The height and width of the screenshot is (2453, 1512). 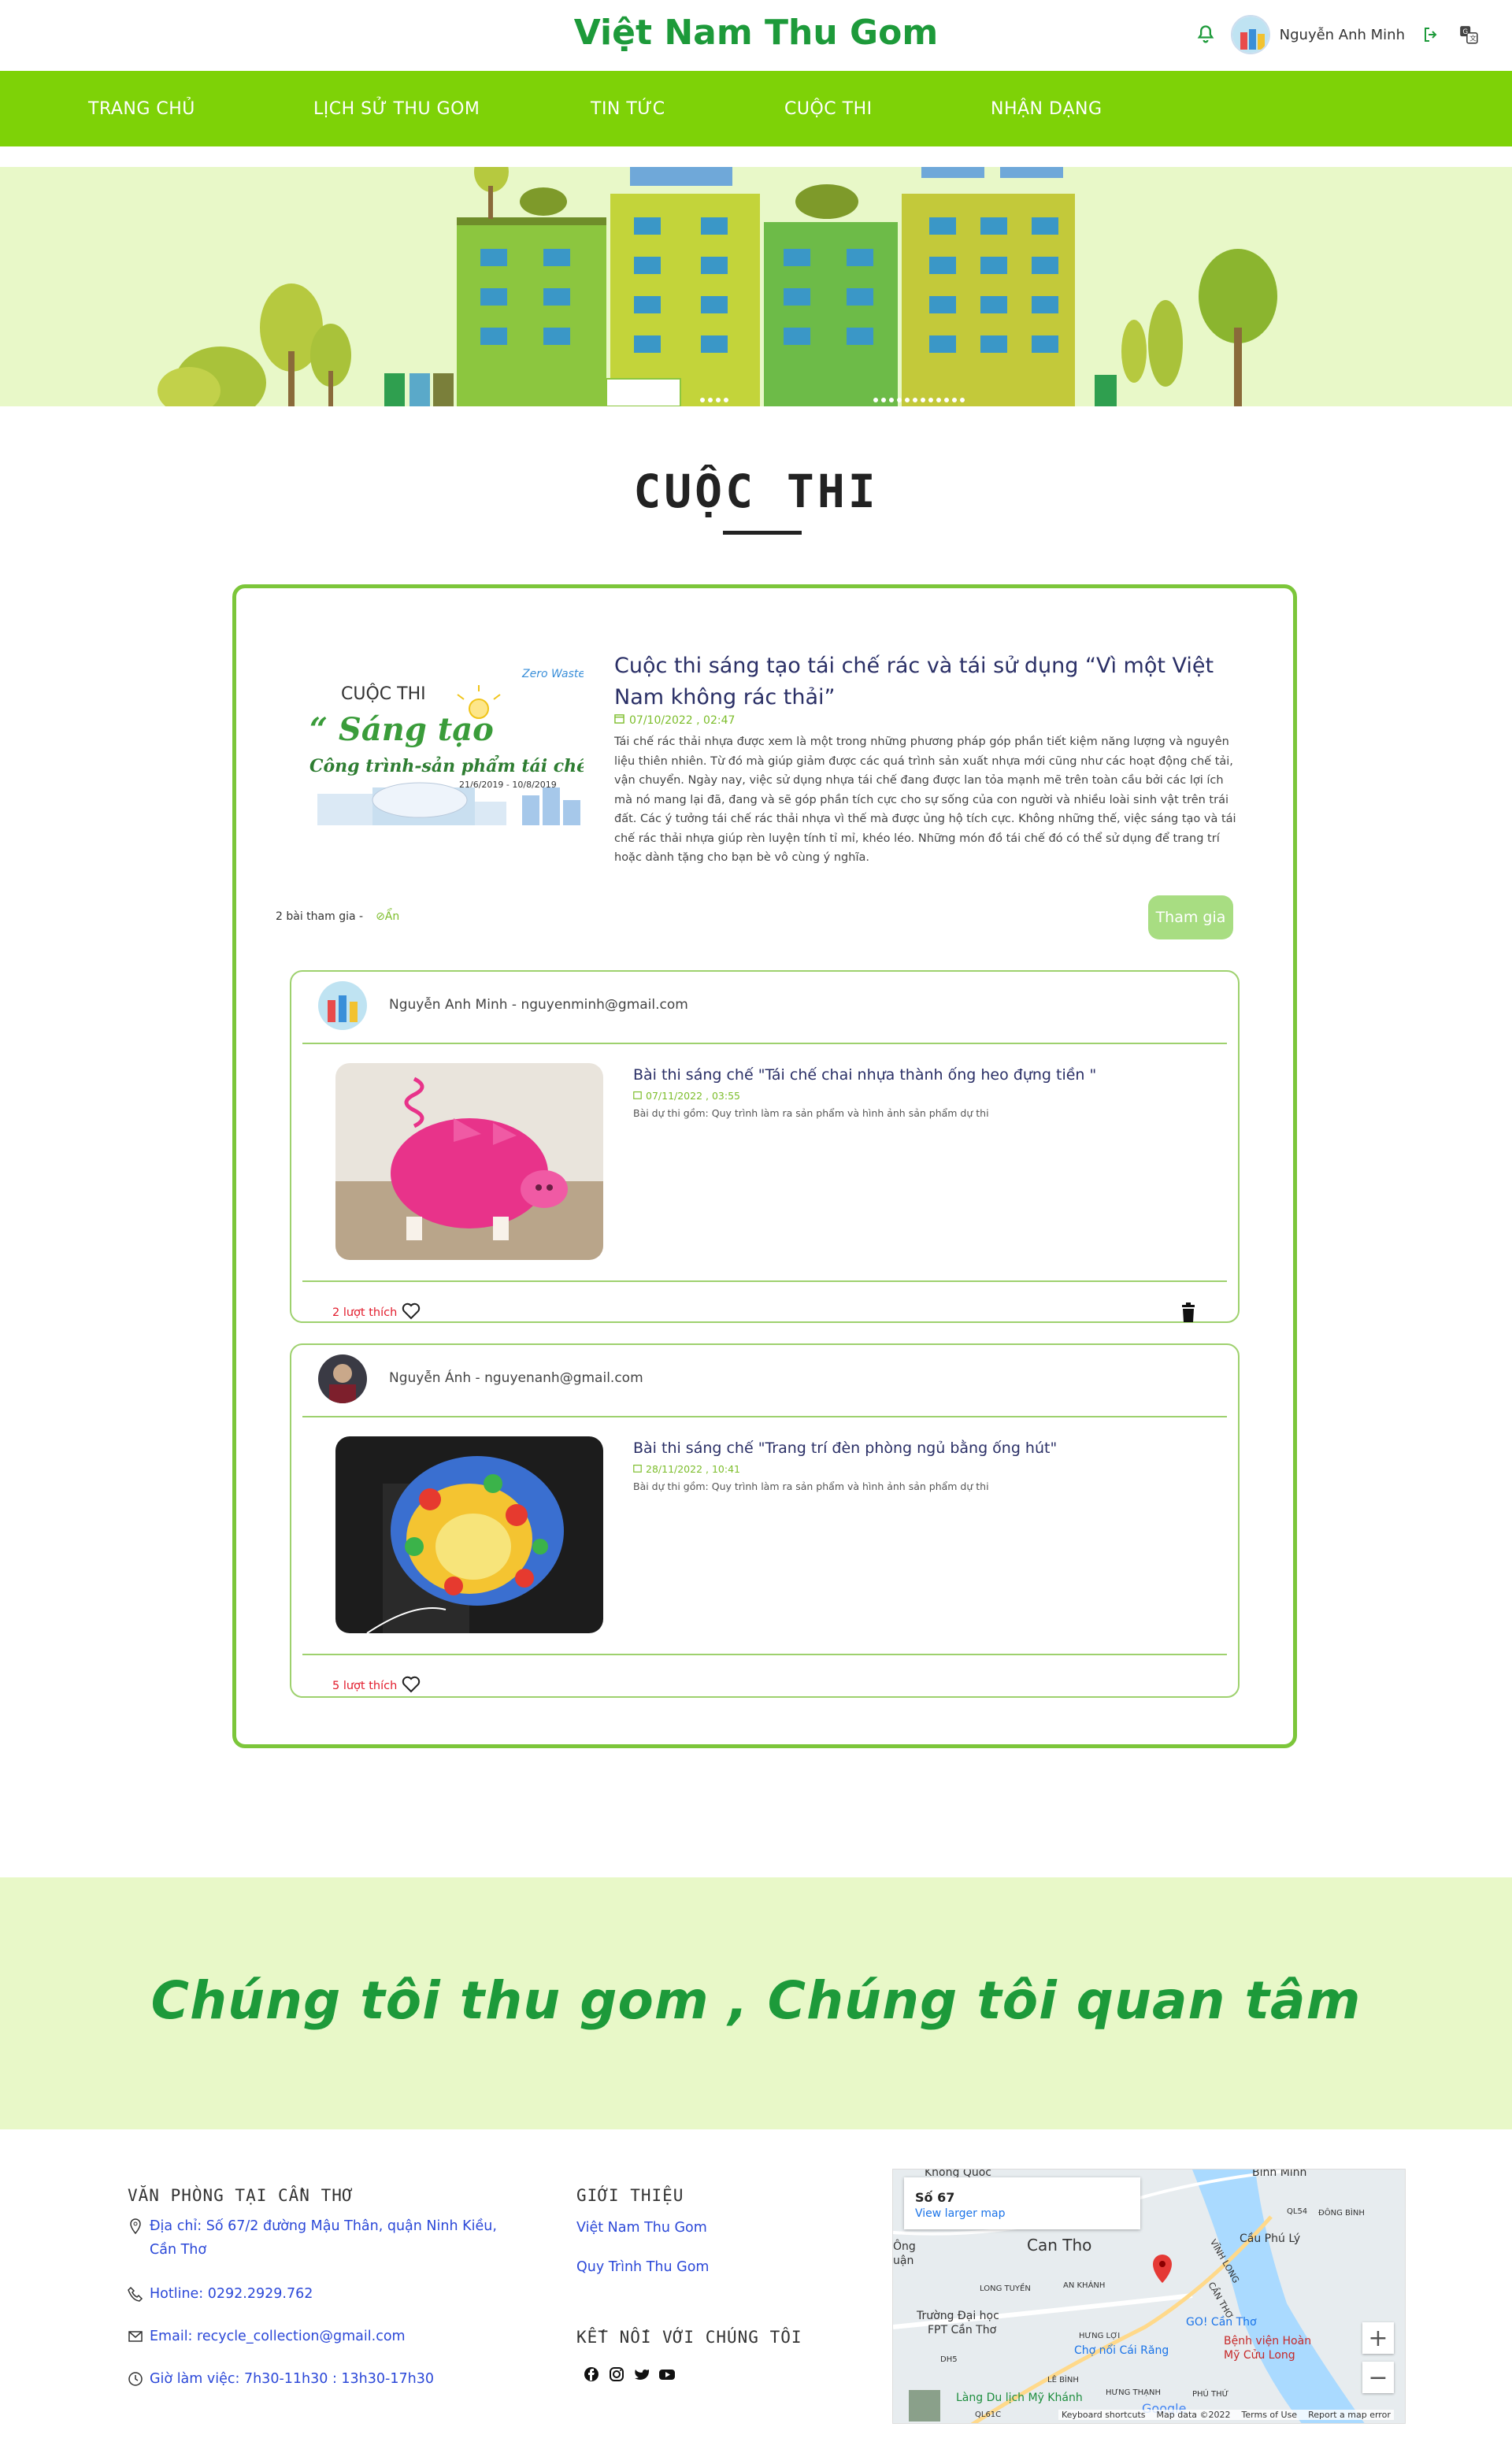 What do you see at coordinates (552, 674) in the screenshot?
I see `svg-text: Zero Waste EcoPark` at bounding box center [552, 674].